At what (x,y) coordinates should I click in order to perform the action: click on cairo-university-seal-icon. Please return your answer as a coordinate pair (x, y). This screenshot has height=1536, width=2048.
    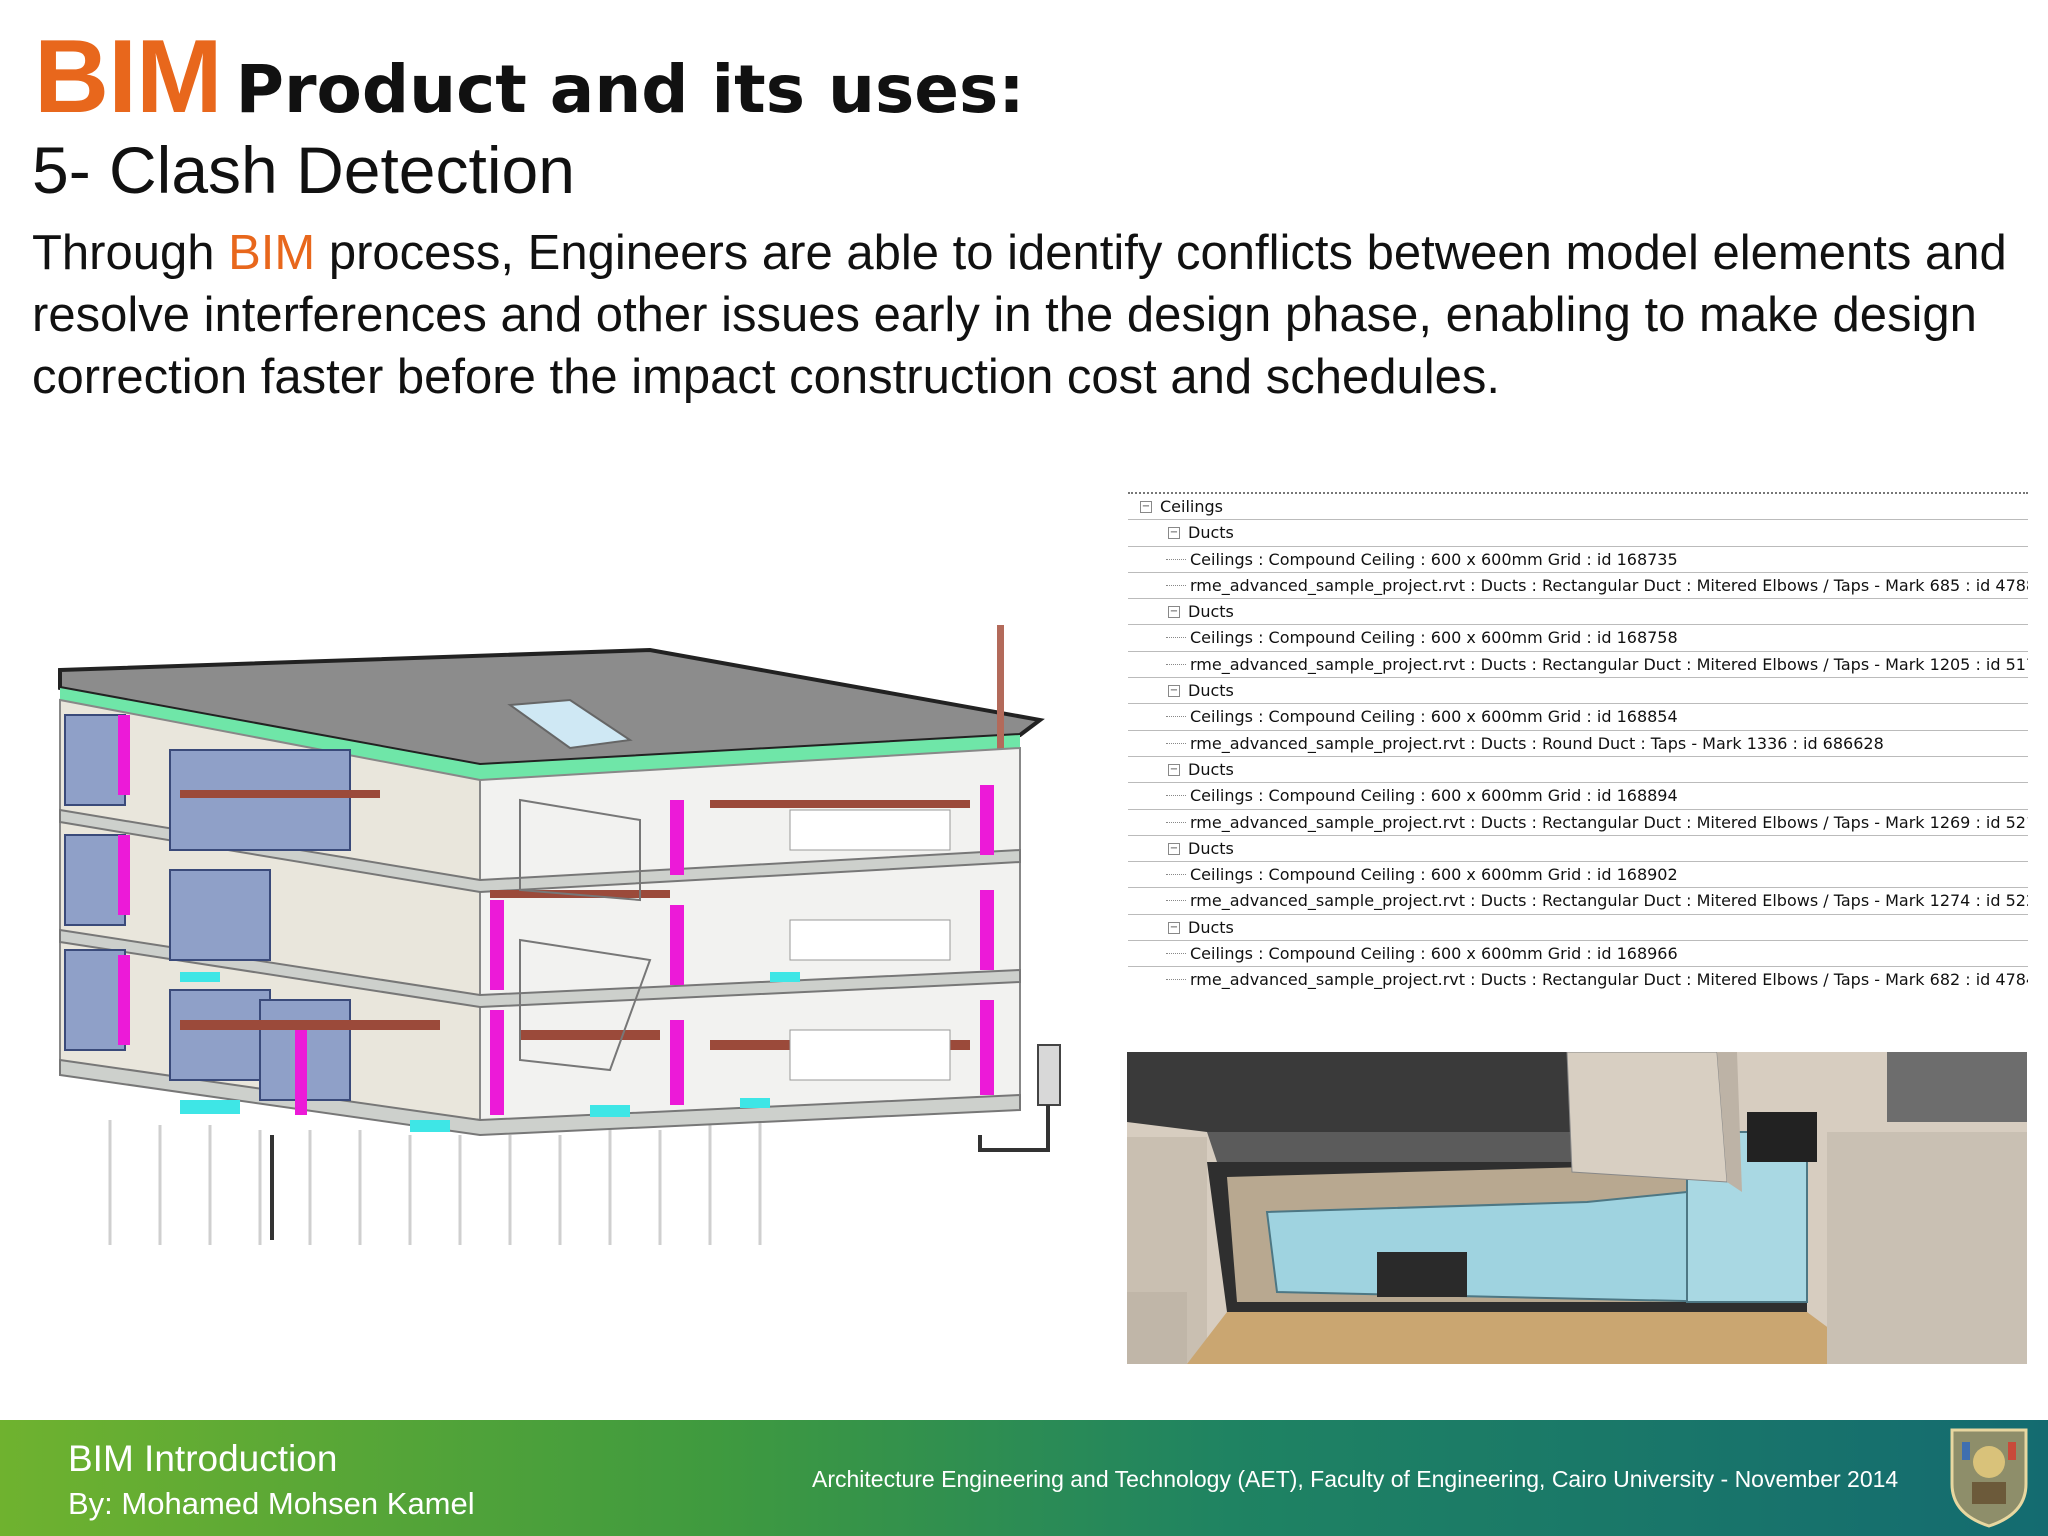
    Looking at the image, I should click on (1989, 1478).